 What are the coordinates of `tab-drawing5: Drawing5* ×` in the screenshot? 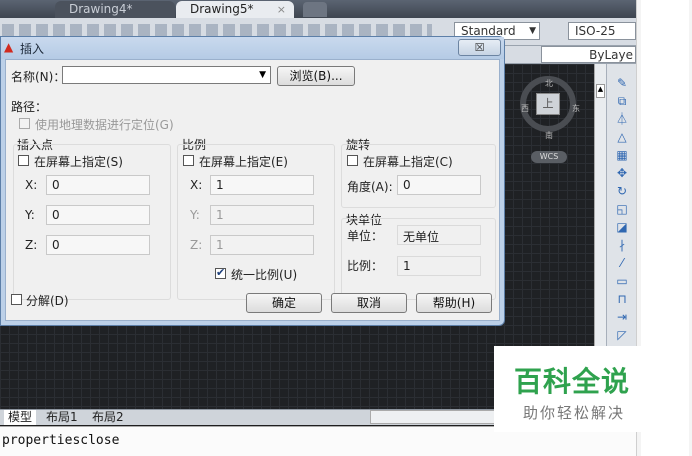 It's located at (235, 9).